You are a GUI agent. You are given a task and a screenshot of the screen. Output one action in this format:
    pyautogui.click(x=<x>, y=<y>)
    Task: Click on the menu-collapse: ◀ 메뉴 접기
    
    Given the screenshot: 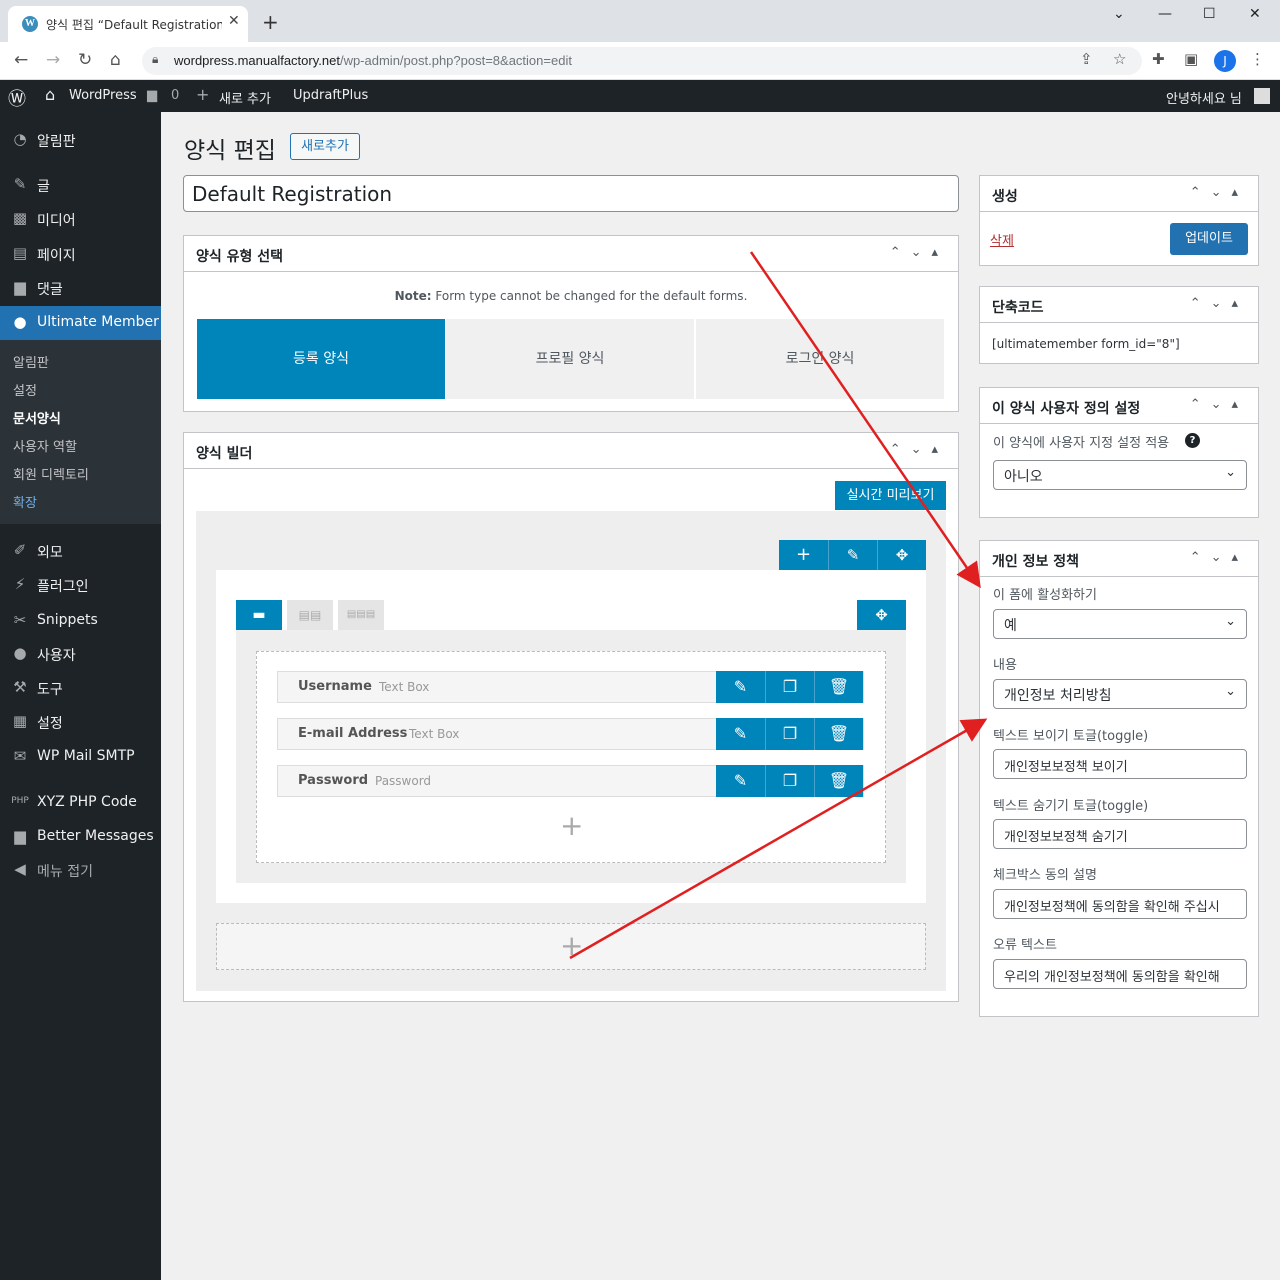 What is the action you would take?
    pyautogui.click(x=80, y=870)
    